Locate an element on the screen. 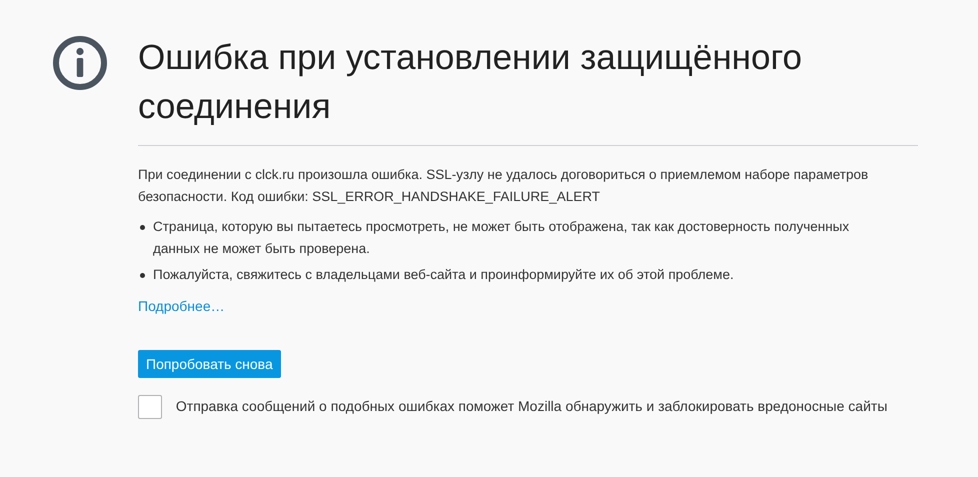  list-item: Пожалуйста, свяжитесь с владельцами веб-сайта и проинформируйте их об этой проблеме. is located at coordinates (443, 275).